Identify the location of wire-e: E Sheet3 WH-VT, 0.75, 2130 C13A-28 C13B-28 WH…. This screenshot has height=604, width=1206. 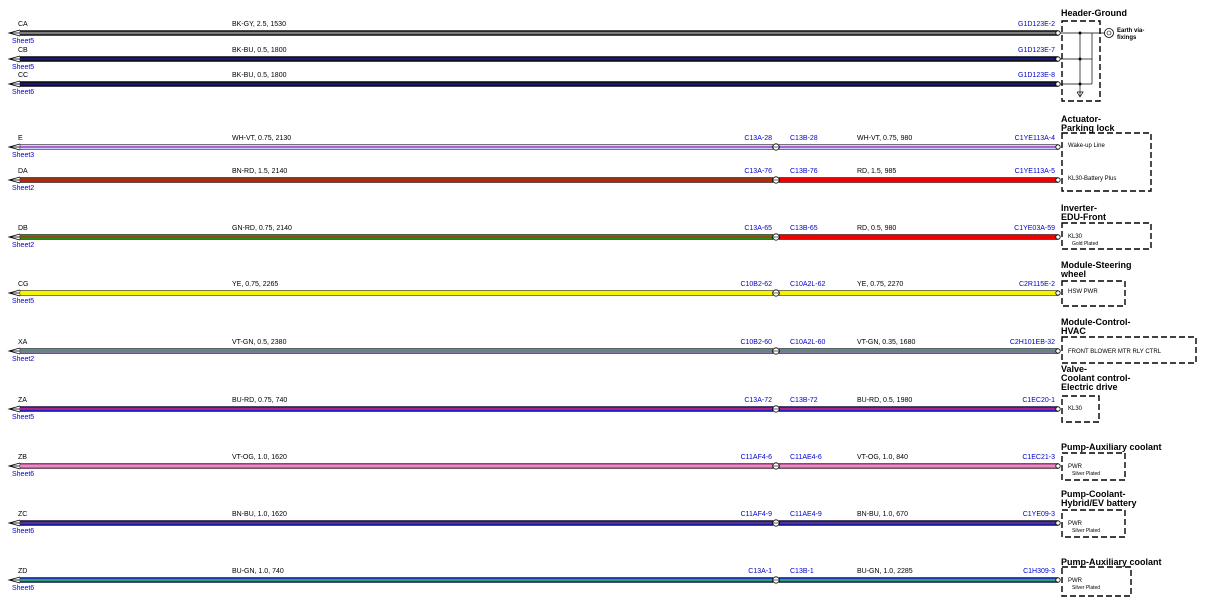
(534, 147).